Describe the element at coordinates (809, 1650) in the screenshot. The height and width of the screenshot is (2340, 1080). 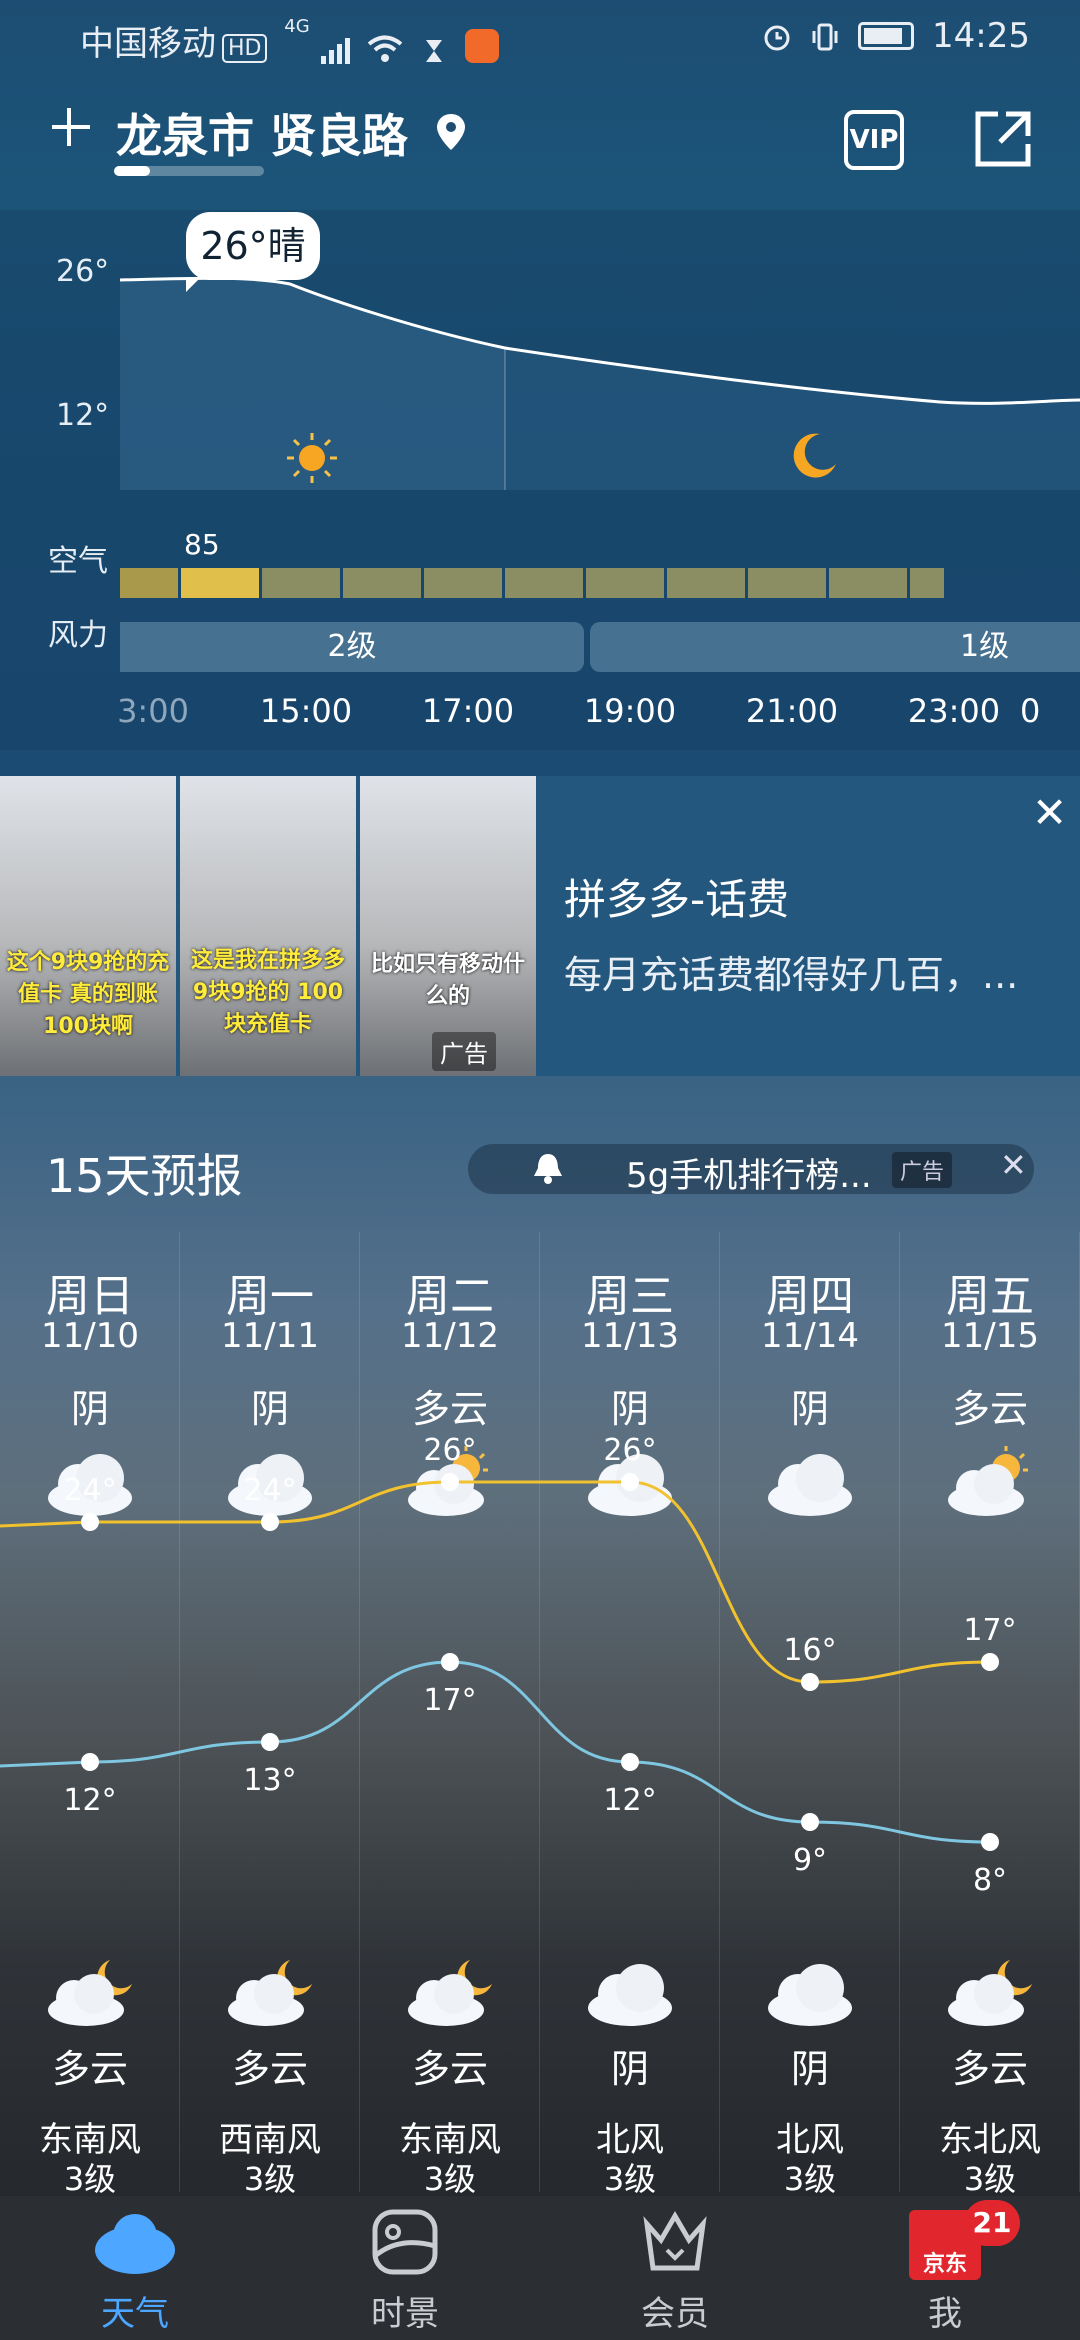
I see `high-temp-label: 16°` at that location.